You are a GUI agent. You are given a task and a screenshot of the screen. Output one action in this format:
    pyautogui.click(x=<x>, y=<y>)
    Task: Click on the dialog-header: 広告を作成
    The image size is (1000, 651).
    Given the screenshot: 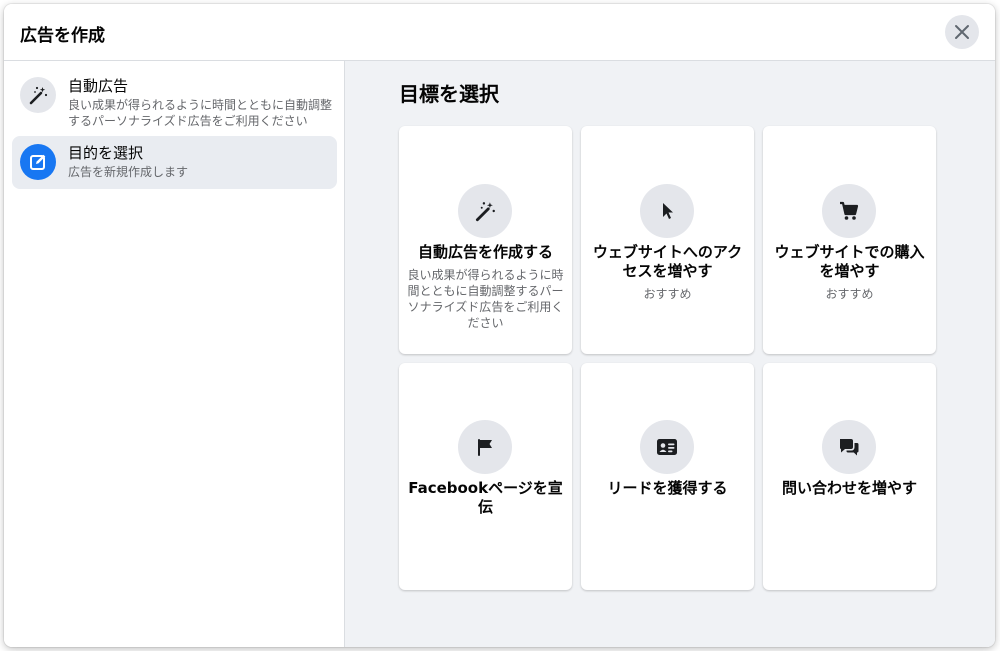 What is the action you would take?
    pyautogui.click(x=499, y=32)
    